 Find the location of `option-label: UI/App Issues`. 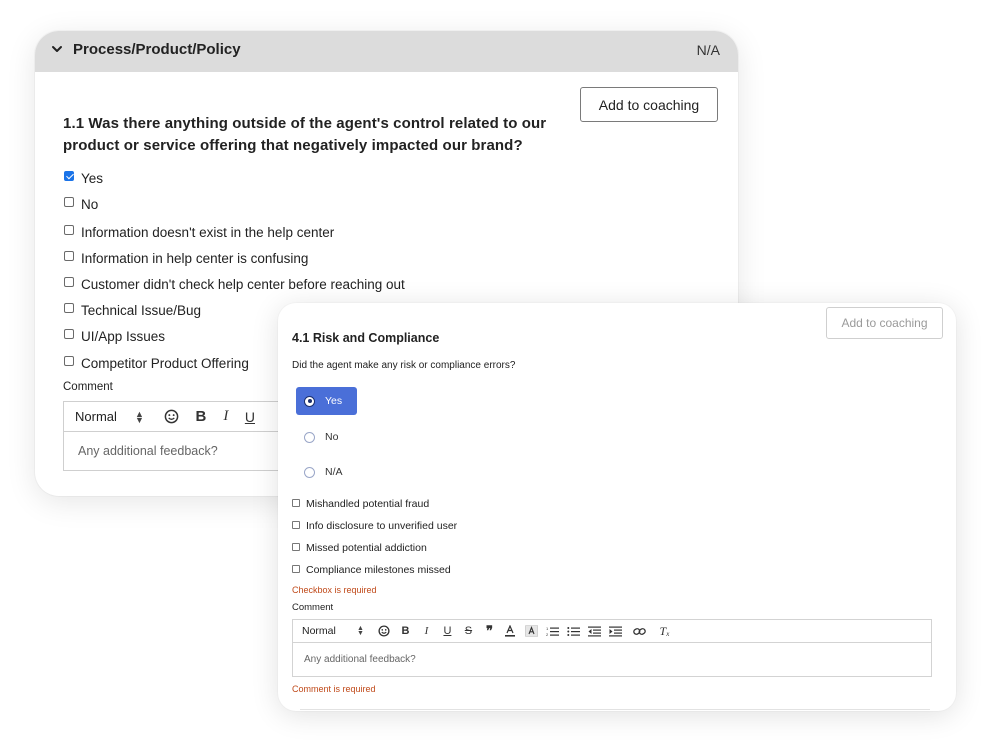

option-label: UI/App Issues is located at coordinates (123, 336).